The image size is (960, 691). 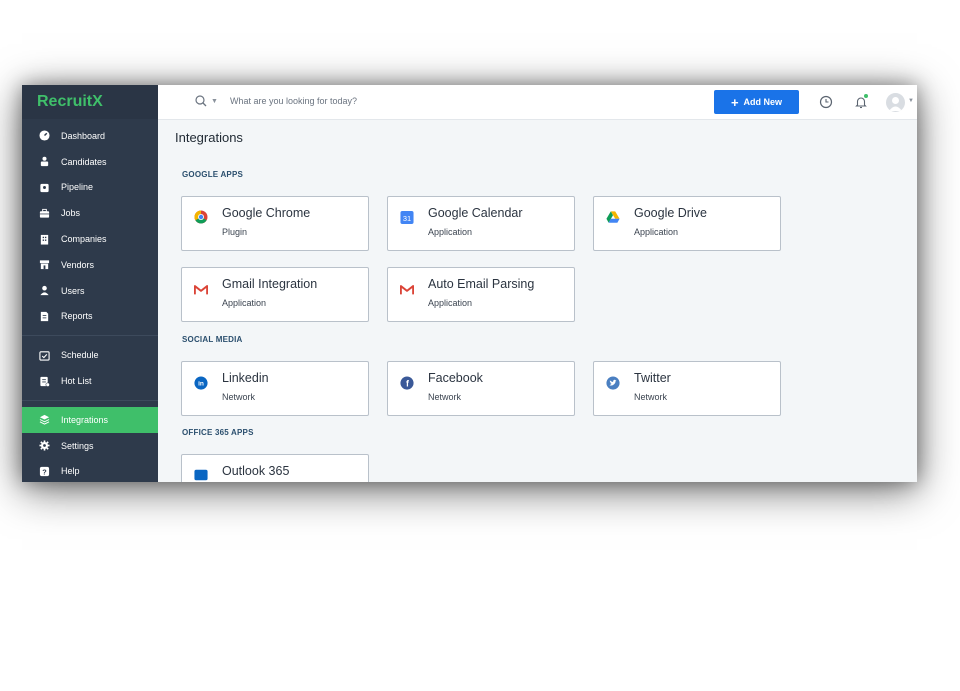 What do you see at coordinates (201, 384) in the screenshot?
I see `linkedin-glyph: in` at bounding box center [201, 384].